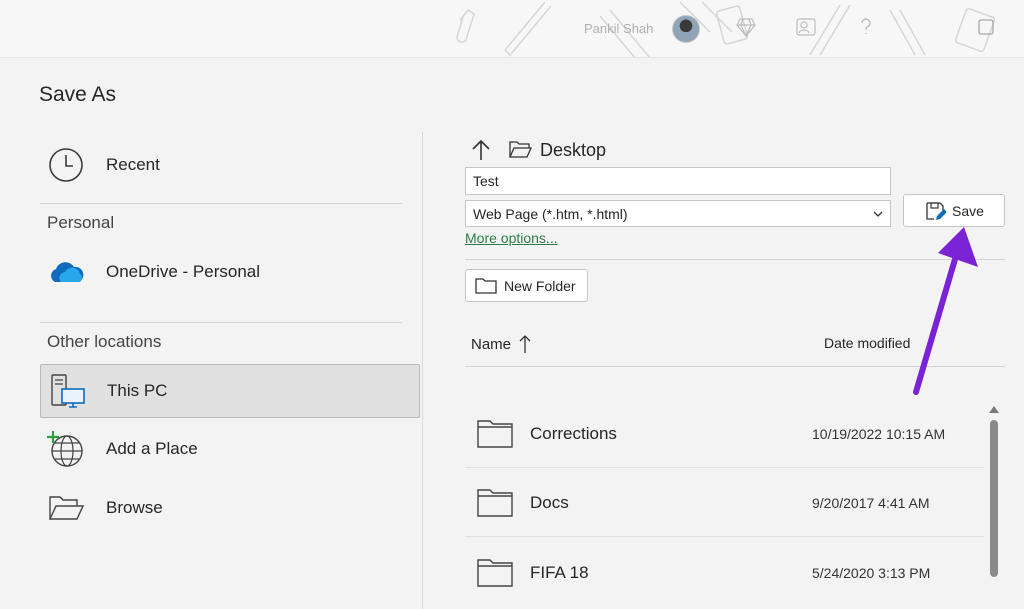 This screenshot has width=1024, height=609. I want to click on sort-ascending-icon, so click(525, 344).